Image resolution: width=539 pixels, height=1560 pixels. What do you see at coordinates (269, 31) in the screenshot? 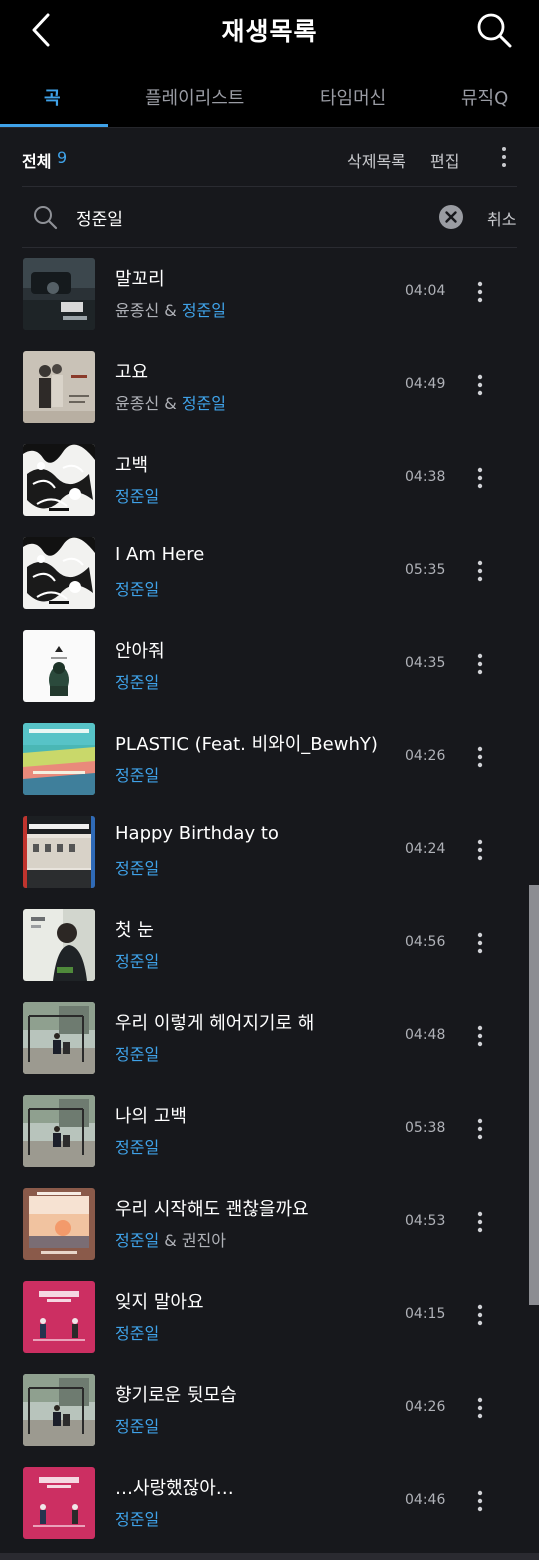
I see `page-title: 재생목록` at bounding box center [269, 31].